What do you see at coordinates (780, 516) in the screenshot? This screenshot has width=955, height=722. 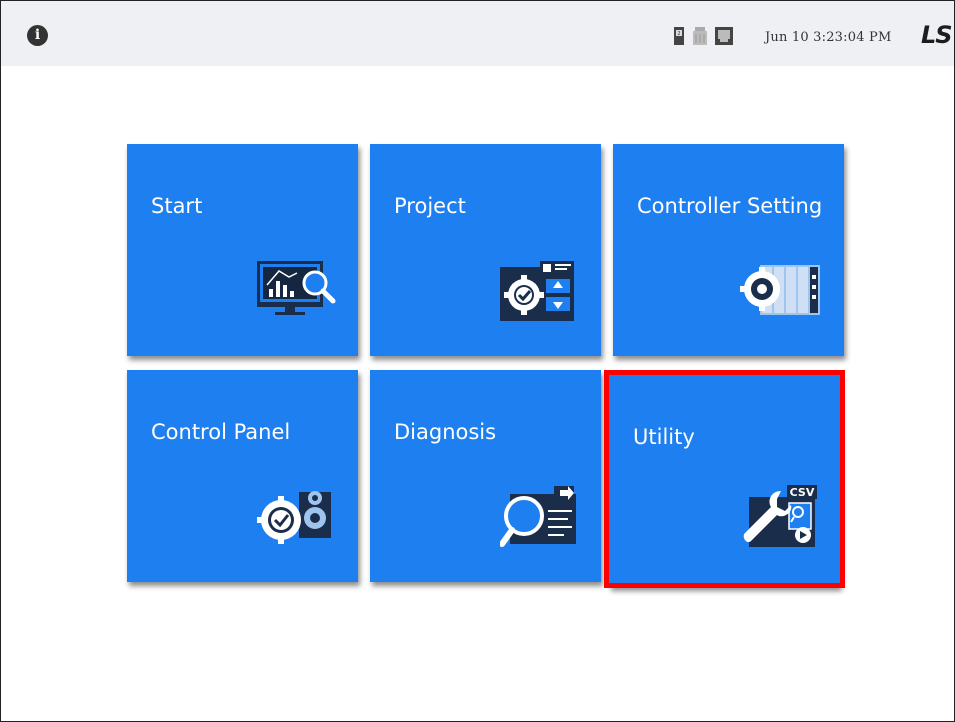 I see `wrench-csv-icon: CSV` at bounding box center [780, 516].